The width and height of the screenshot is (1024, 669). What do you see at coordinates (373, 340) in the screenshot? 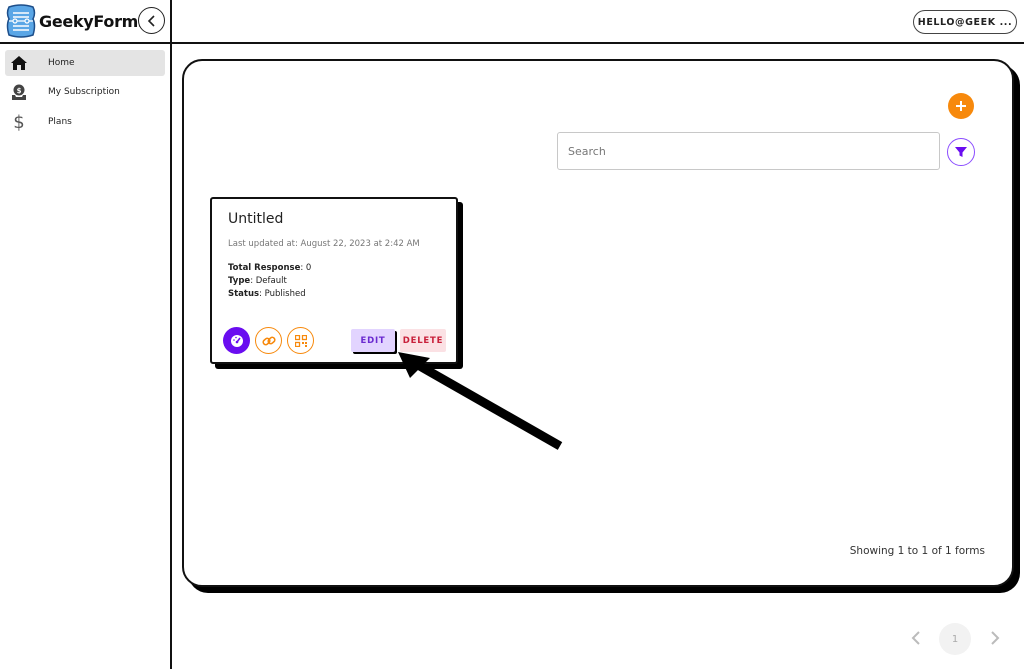
I see `edit-button: EDIT` at bounding box center [373, 340].